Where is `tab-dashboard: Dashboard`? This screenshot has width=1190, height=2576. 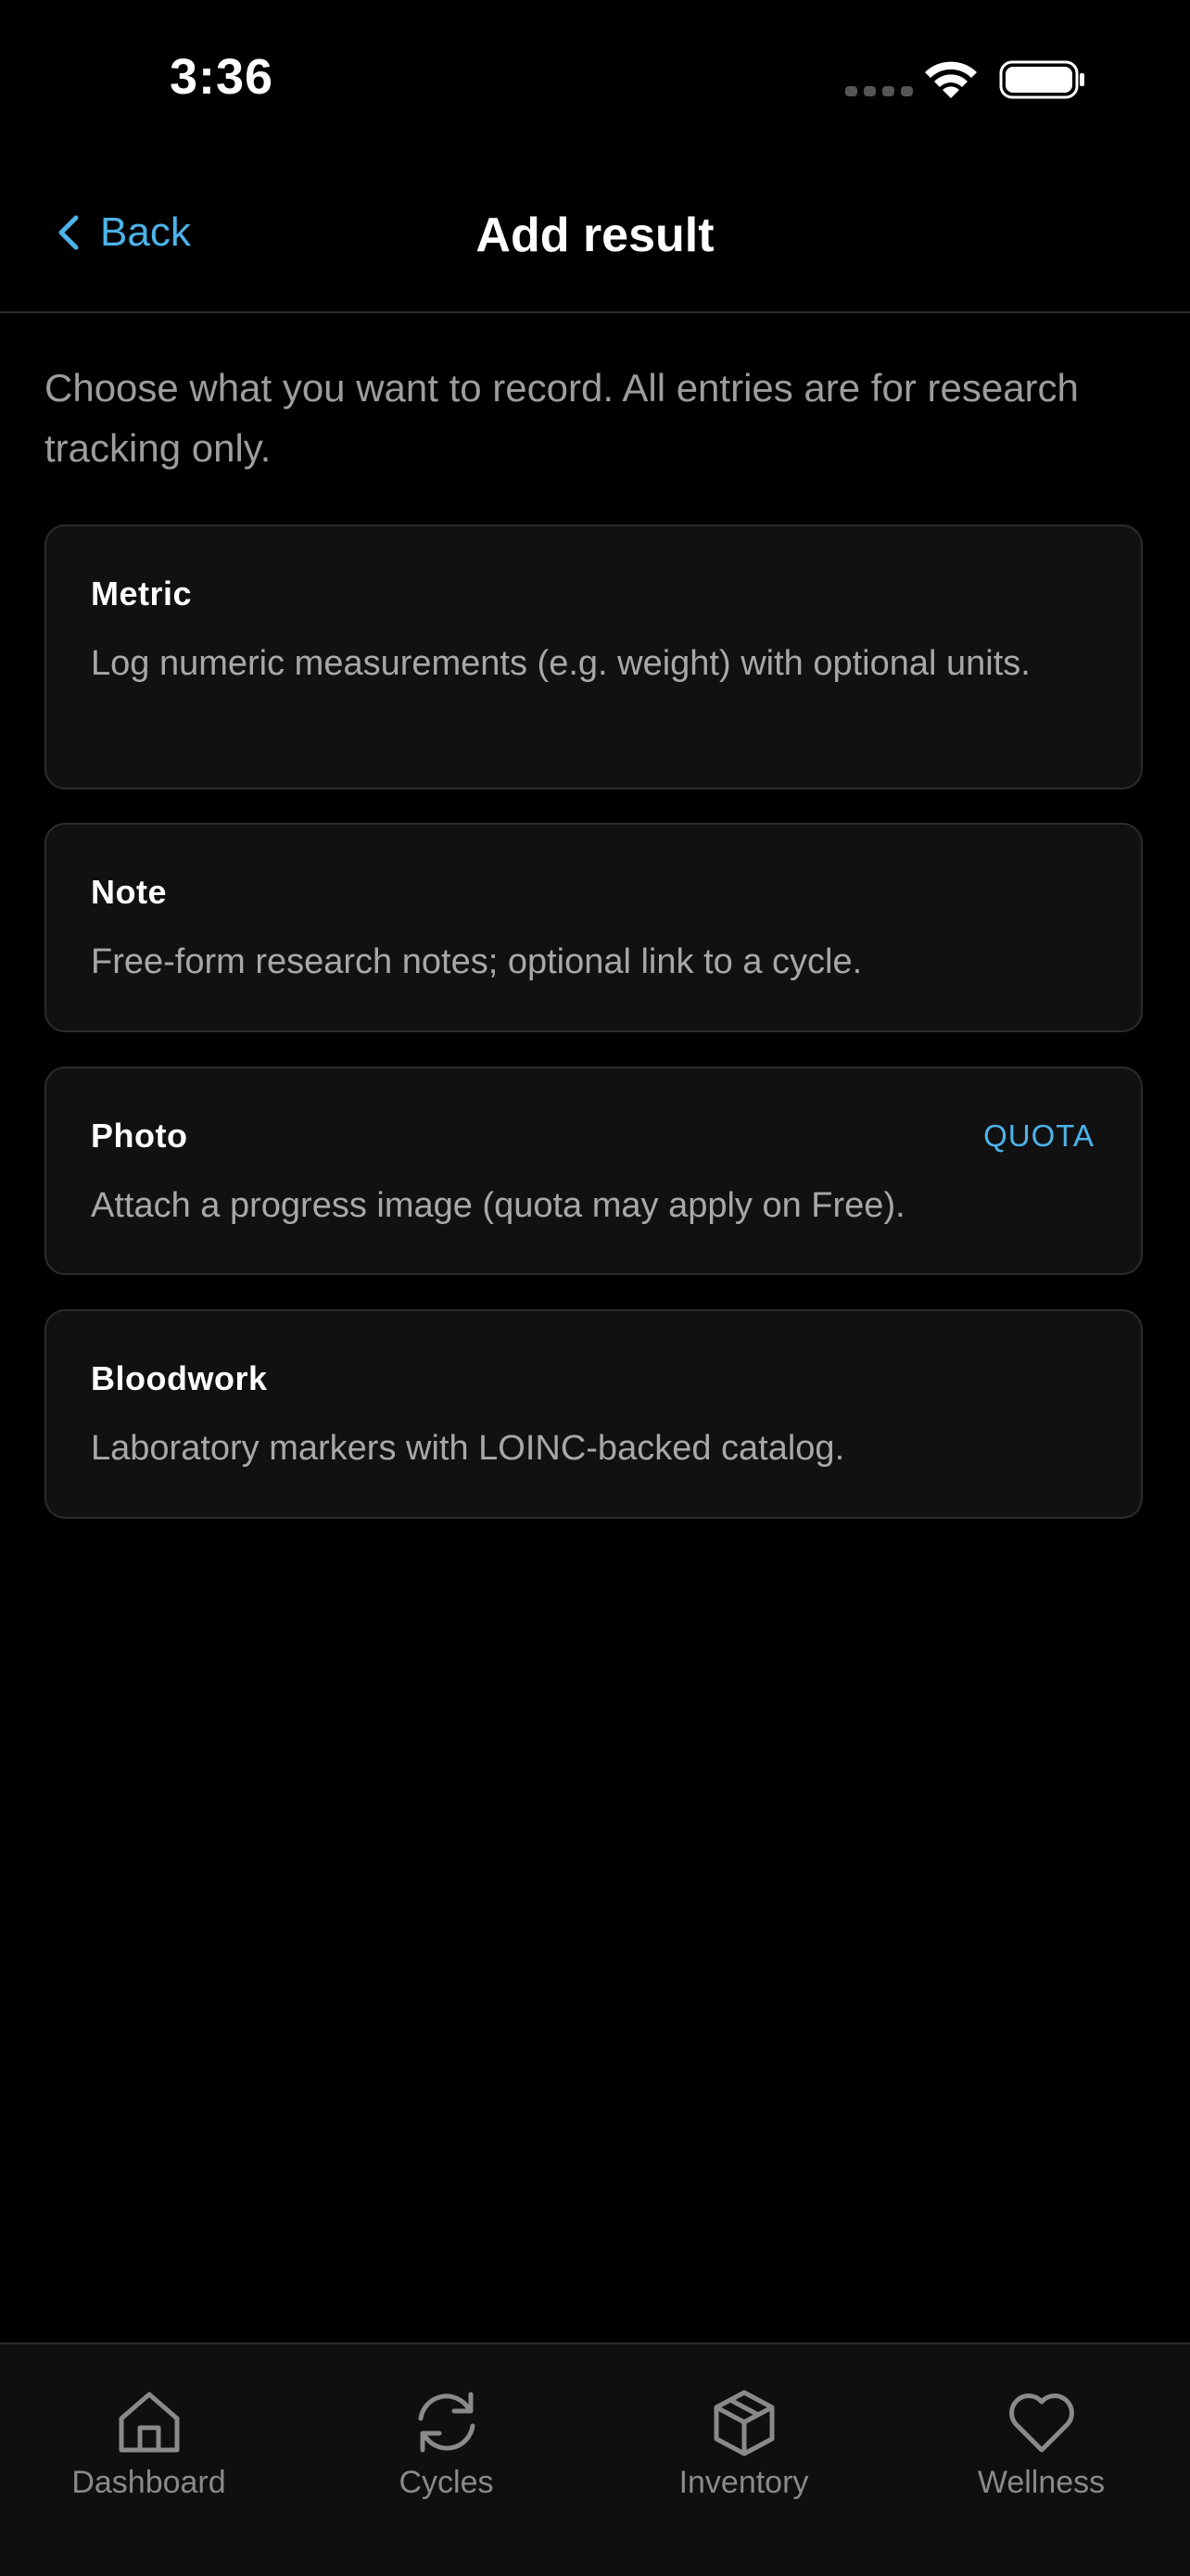
tab-dashboard: Dashboard is located at coordinates (149, 2460).